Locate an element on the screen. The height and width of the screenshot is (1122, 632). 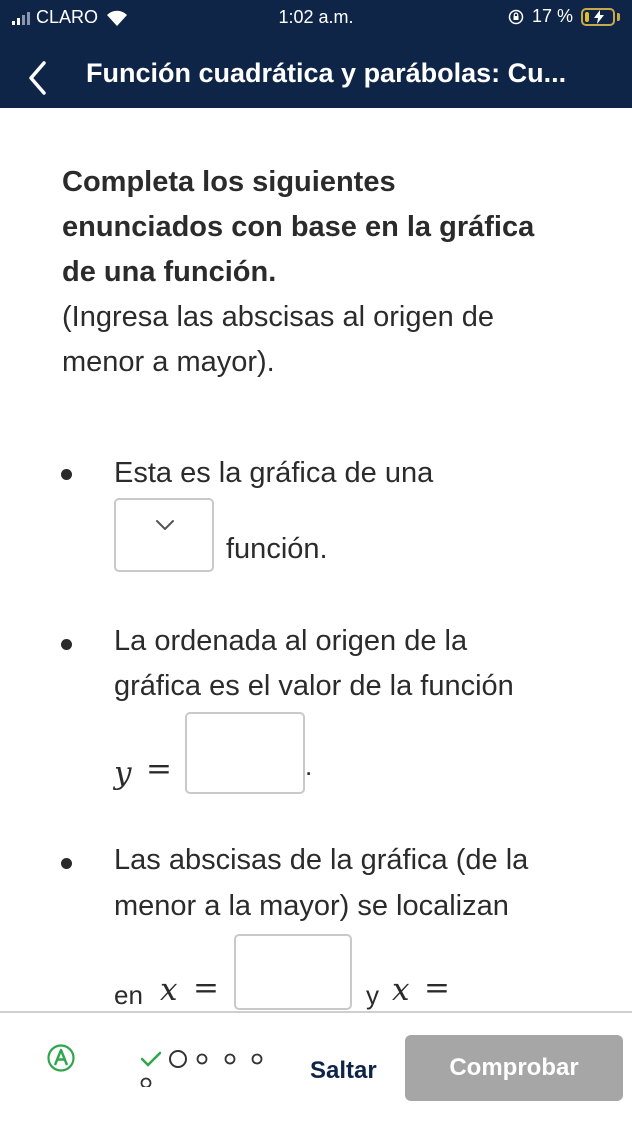
bullet-1-after: función. is located at coordinates (277, 549).